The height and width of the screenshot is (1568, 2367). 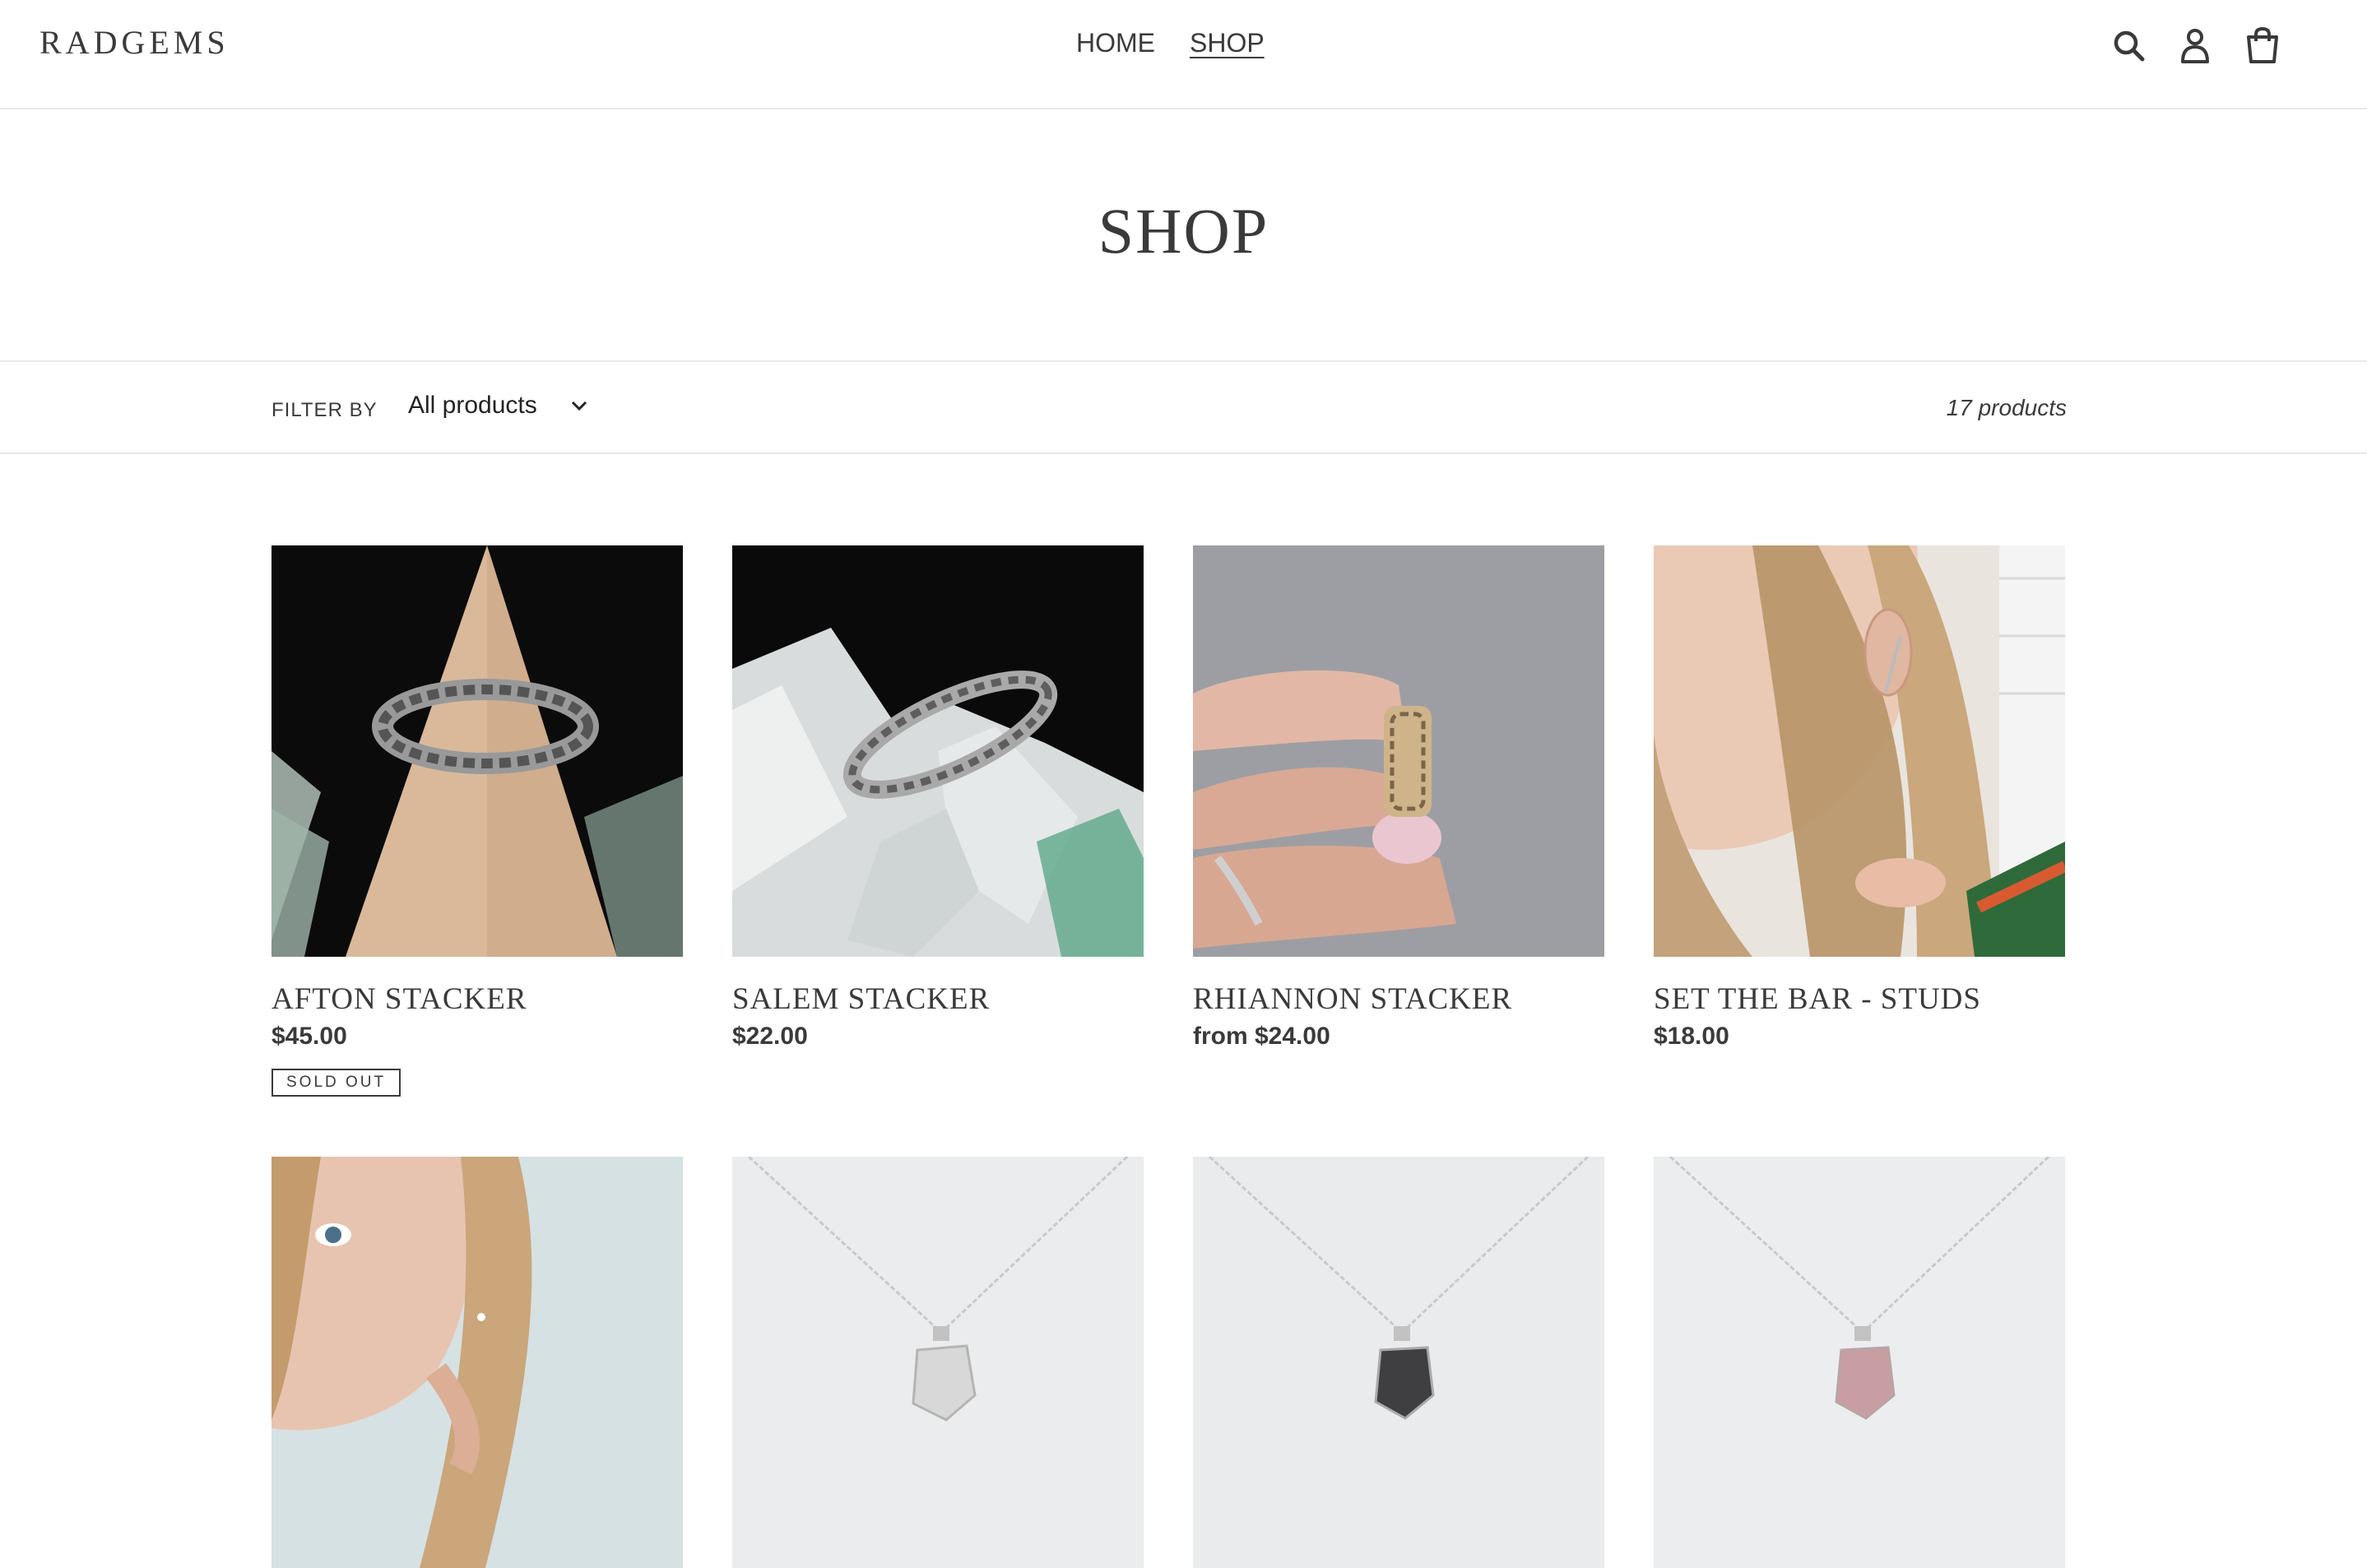 I want to click on product-card: SALEM STACKER $22.00, so click(x=938, y=797).